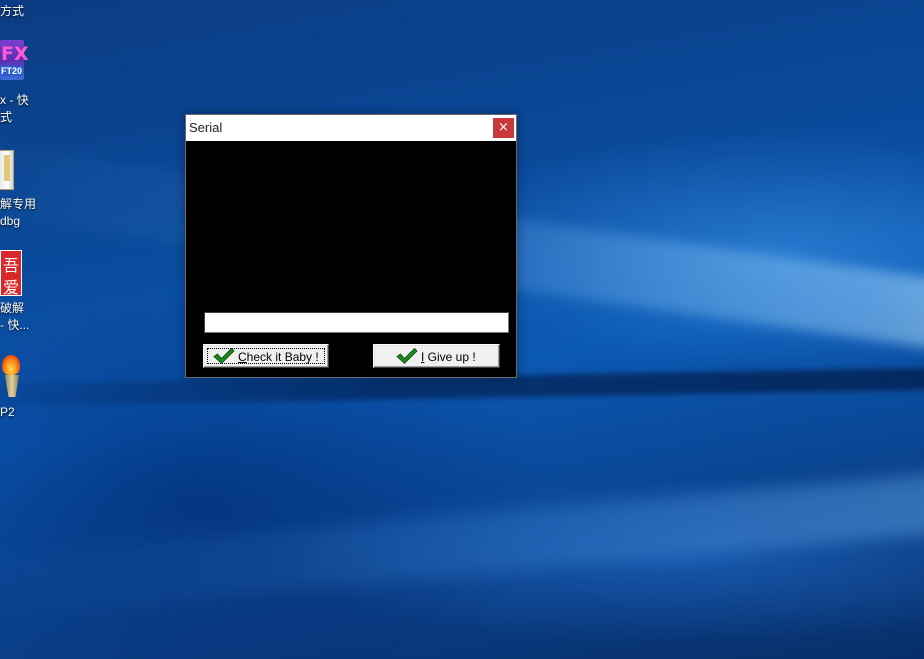 The width and height of the screenshot is (924, 659). What do you see at coordinates (206, 127) in the screenshot?
I see `window-title: Serial` at bounding box center [206, 127].